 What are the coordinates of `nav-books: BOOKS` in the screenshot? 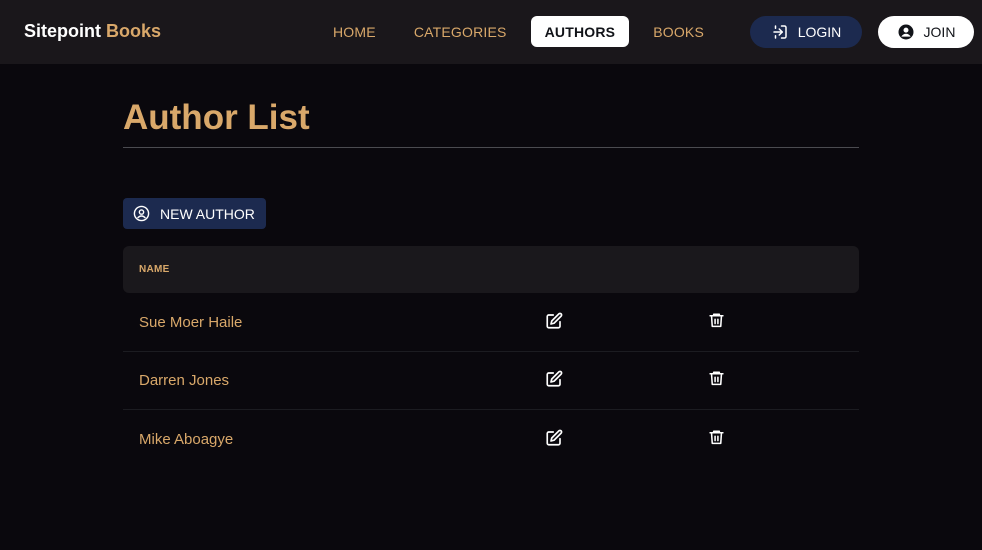 It's located at (678, 31).